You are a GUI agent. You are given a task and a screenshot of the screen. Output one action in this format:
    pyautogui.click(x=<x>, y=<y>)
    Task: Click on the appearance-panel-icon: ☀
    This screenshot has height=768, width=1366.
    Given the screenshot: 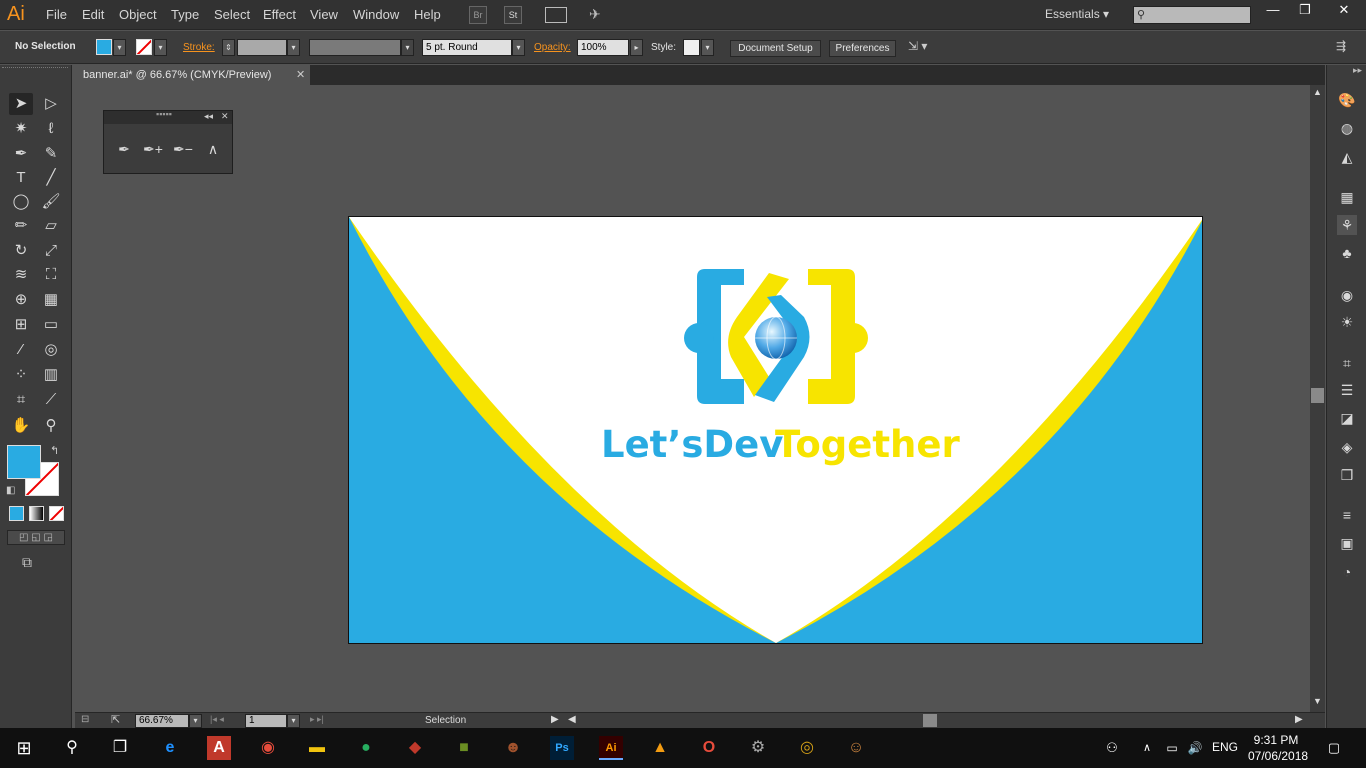 What is the action you would take?
    pyautogui.click(x=1347, y=322)
    